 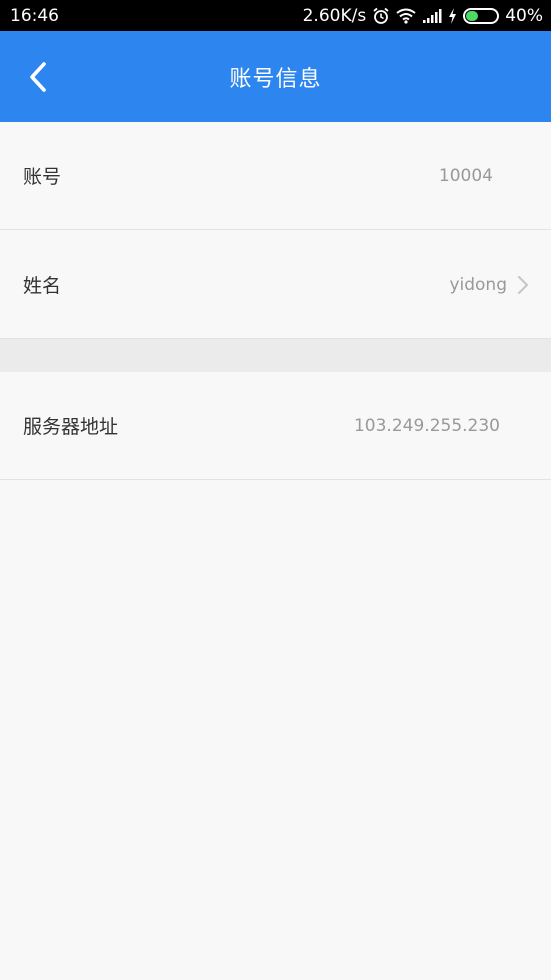 What do you see at coordinates (452, 15) in the screenshot?
I see `charging-icon` at bounding box center [452, 15].